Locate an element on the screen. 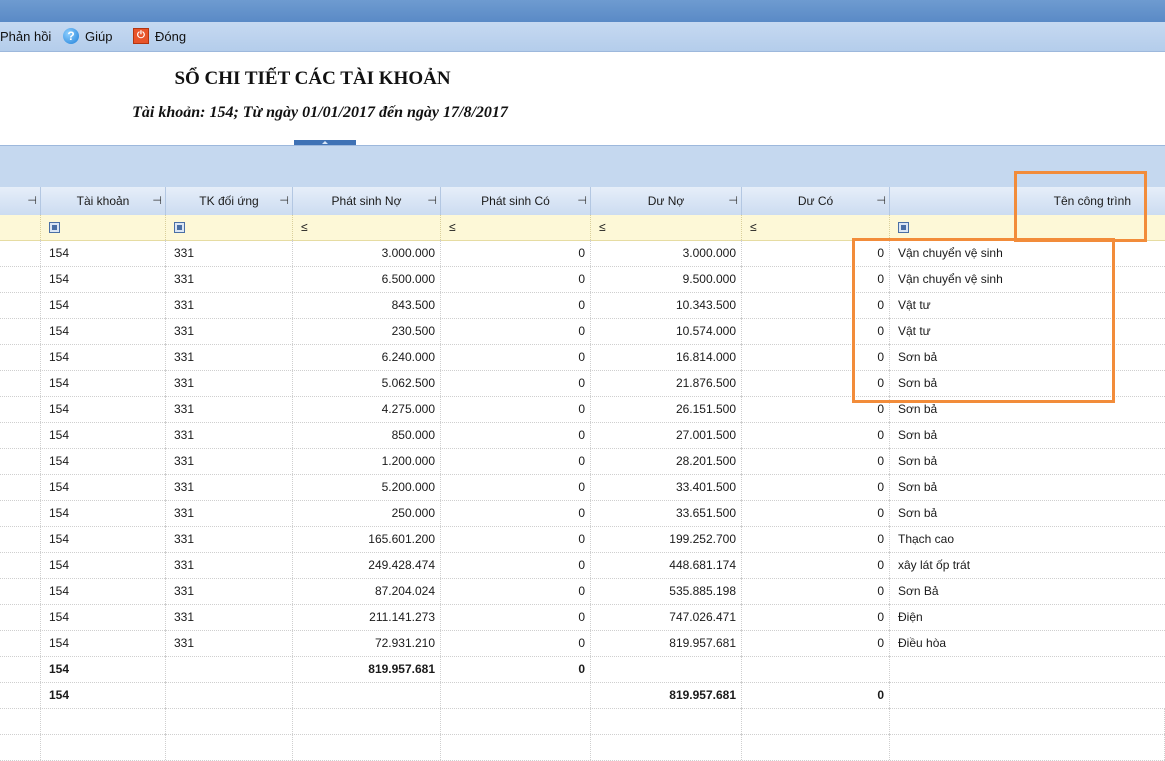 The height and width of the screenshot is (761, 1165). cell-balance-debit: 10.343.500 is located at coordinates (666, 305).